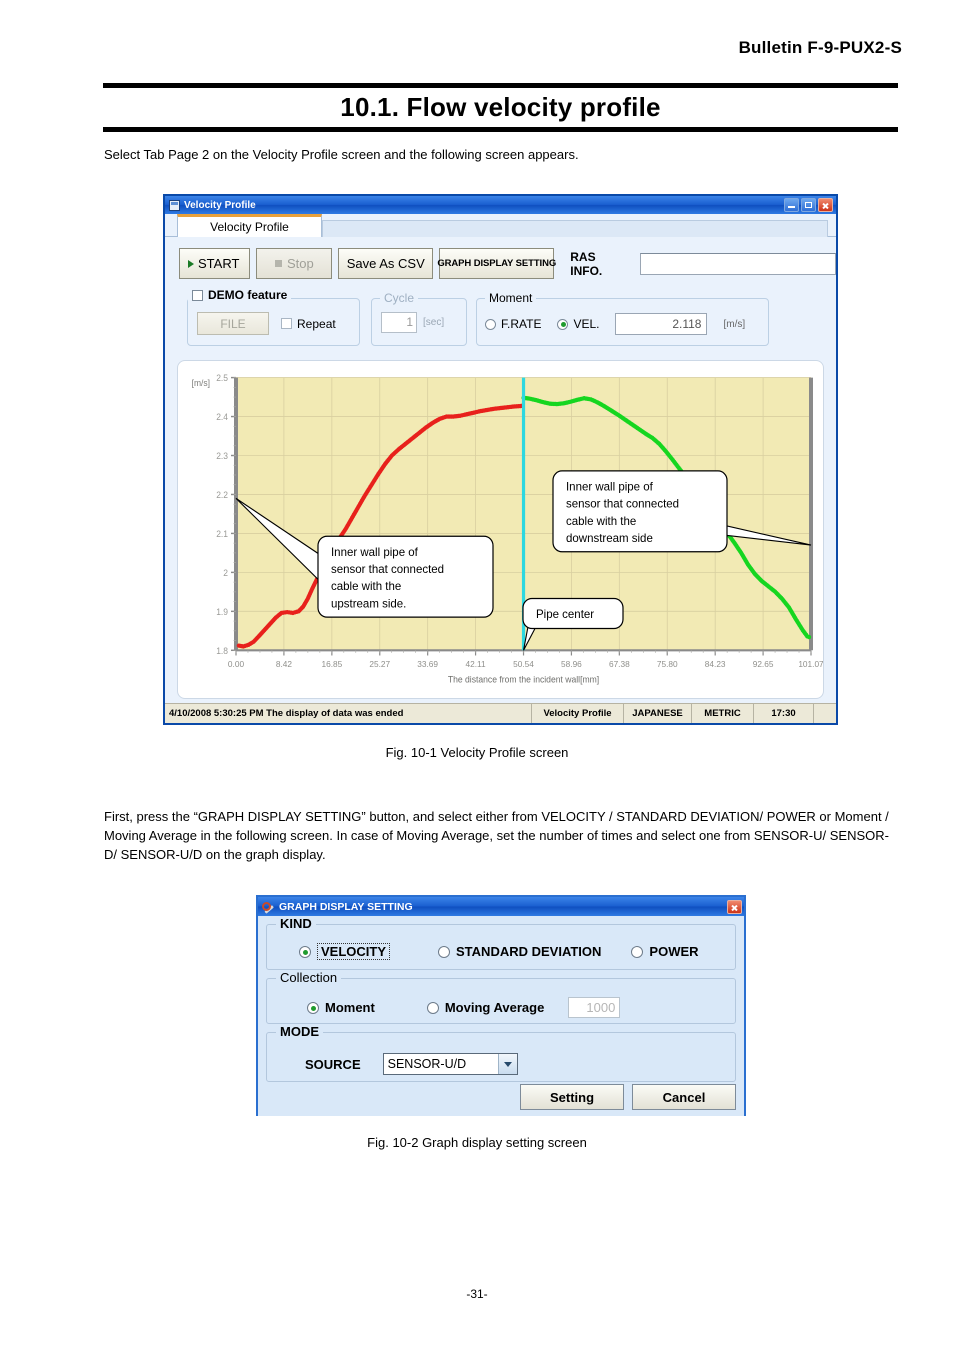 The width and height of the screenshot is (954, 1351). I want to click on cycle-group: Cycle 1 [sec], so click(419, 318).